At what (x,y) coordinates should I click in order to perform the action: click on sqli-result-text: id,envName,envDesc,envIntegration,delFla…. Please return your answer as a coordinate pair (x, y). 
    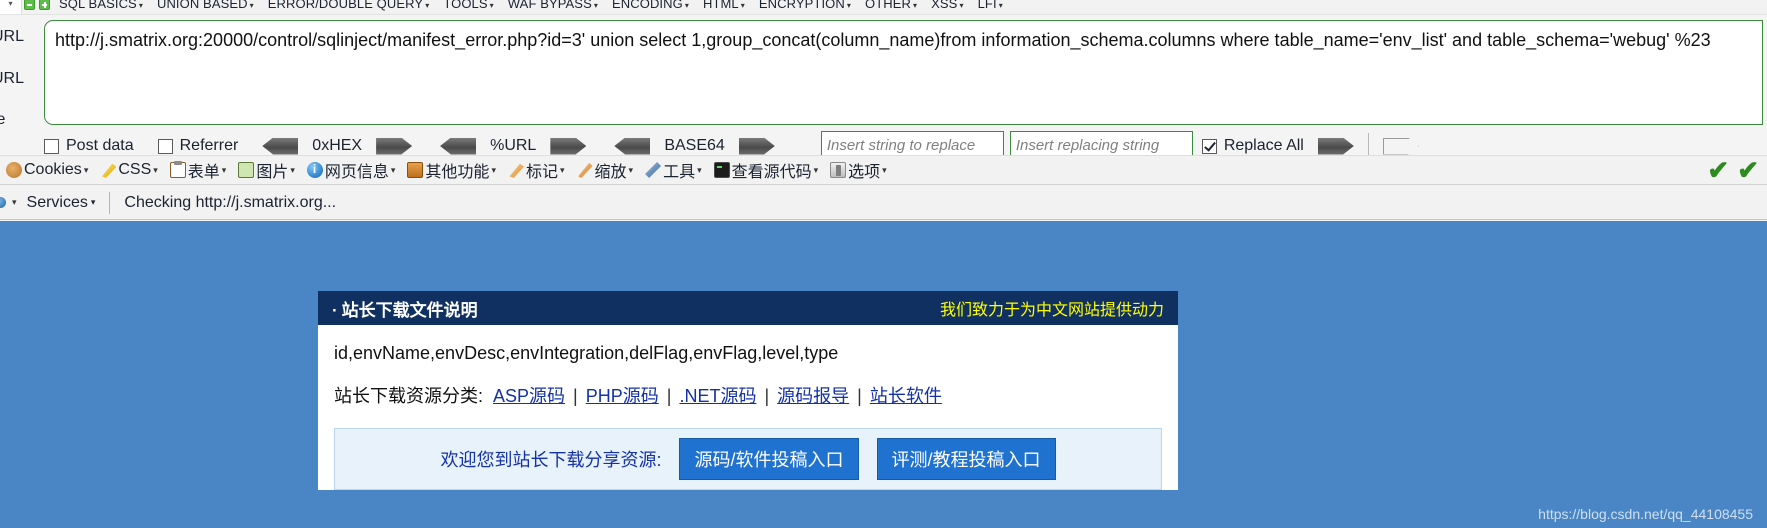
    Looking at the image, I should click on (586, 353).